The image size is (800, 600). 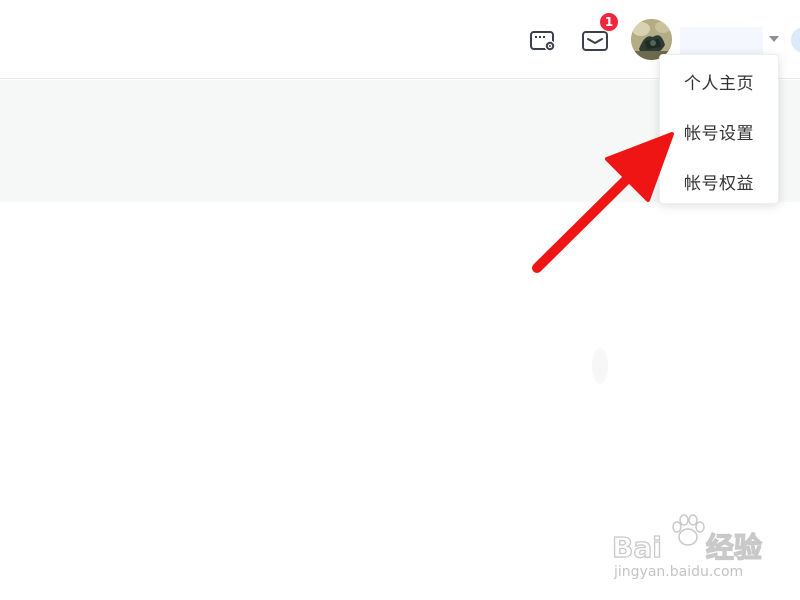 I want to click on user-dropdown-menu: 个人主页 帐号设置 帐号权益, so click(x=719, y=129).